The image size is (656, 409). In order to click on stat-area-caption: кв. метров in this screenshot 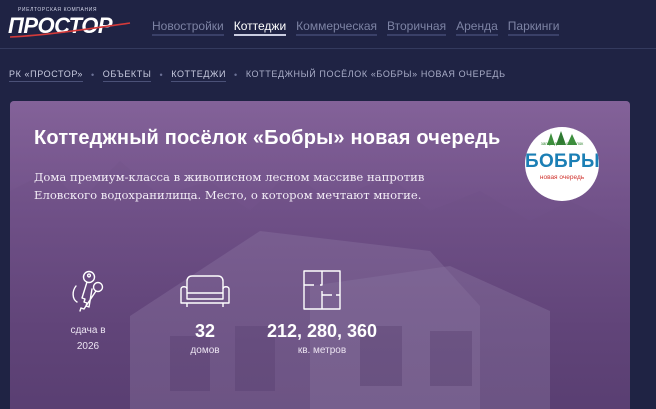, I will do `click(322, 350)`.